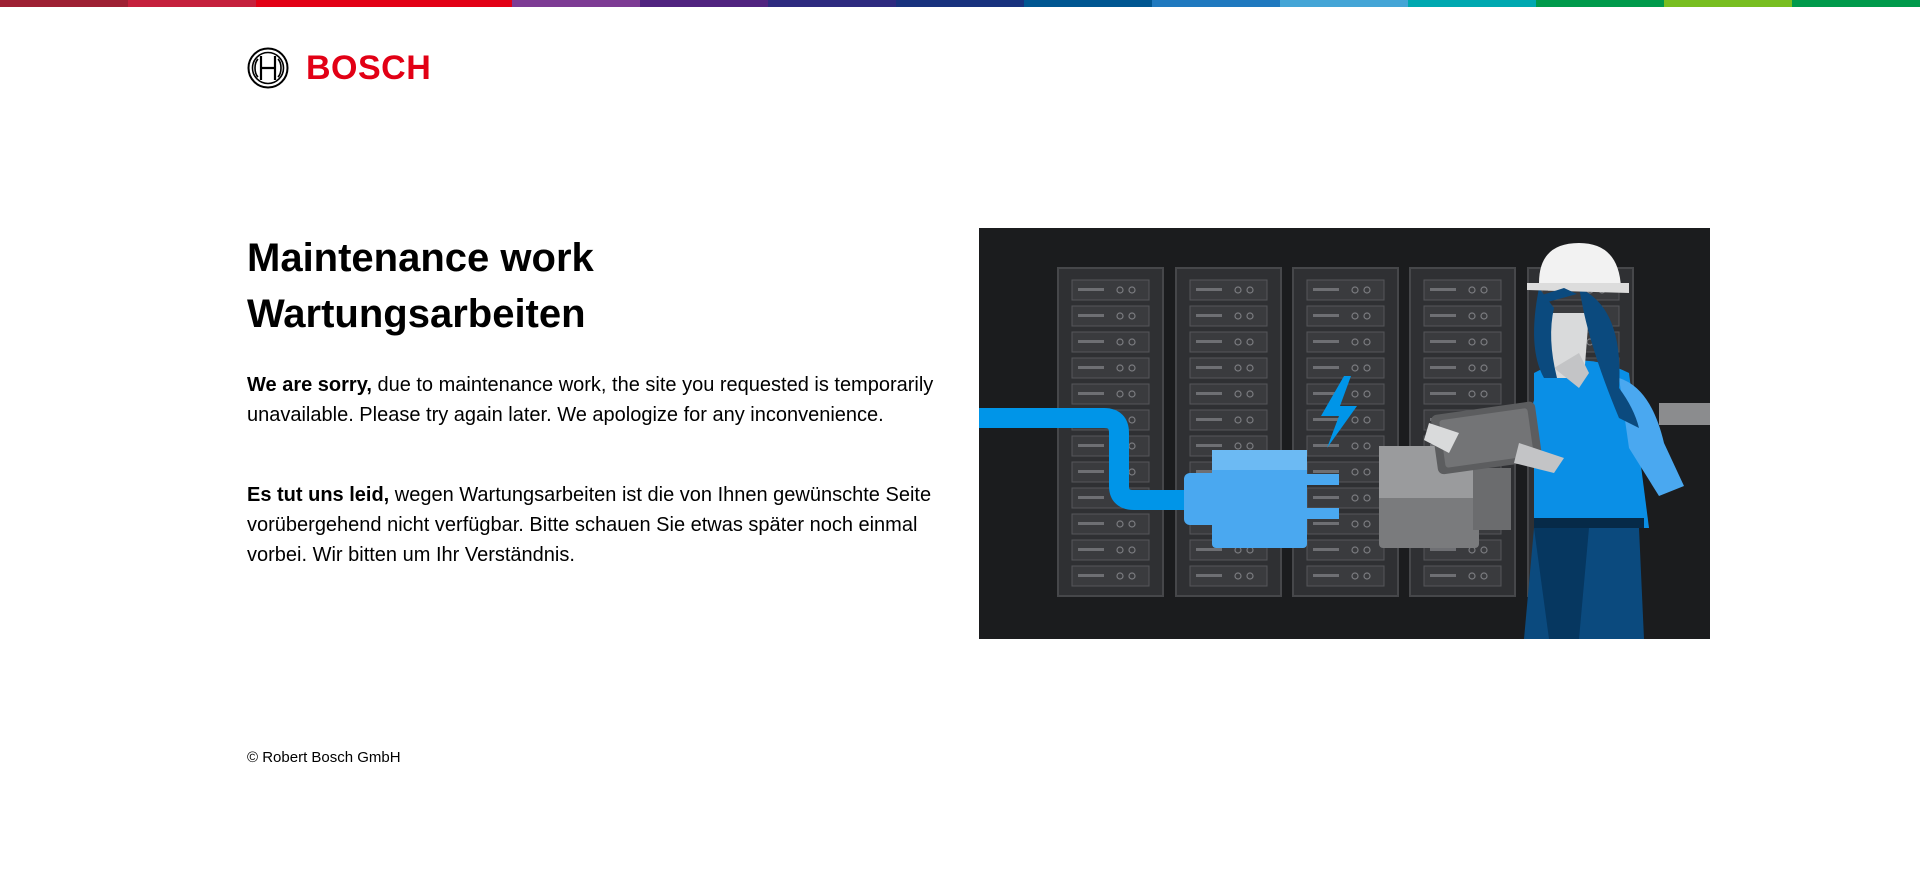 The width and height of the screenshot is (1920, 885). I want to click on brand-supergraphic-bar, so click(960, 3).